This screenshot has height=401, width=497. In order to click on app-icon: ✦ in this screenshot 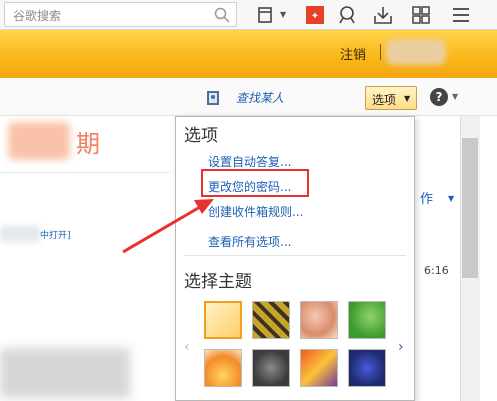, I will do `click(315, 15)`.